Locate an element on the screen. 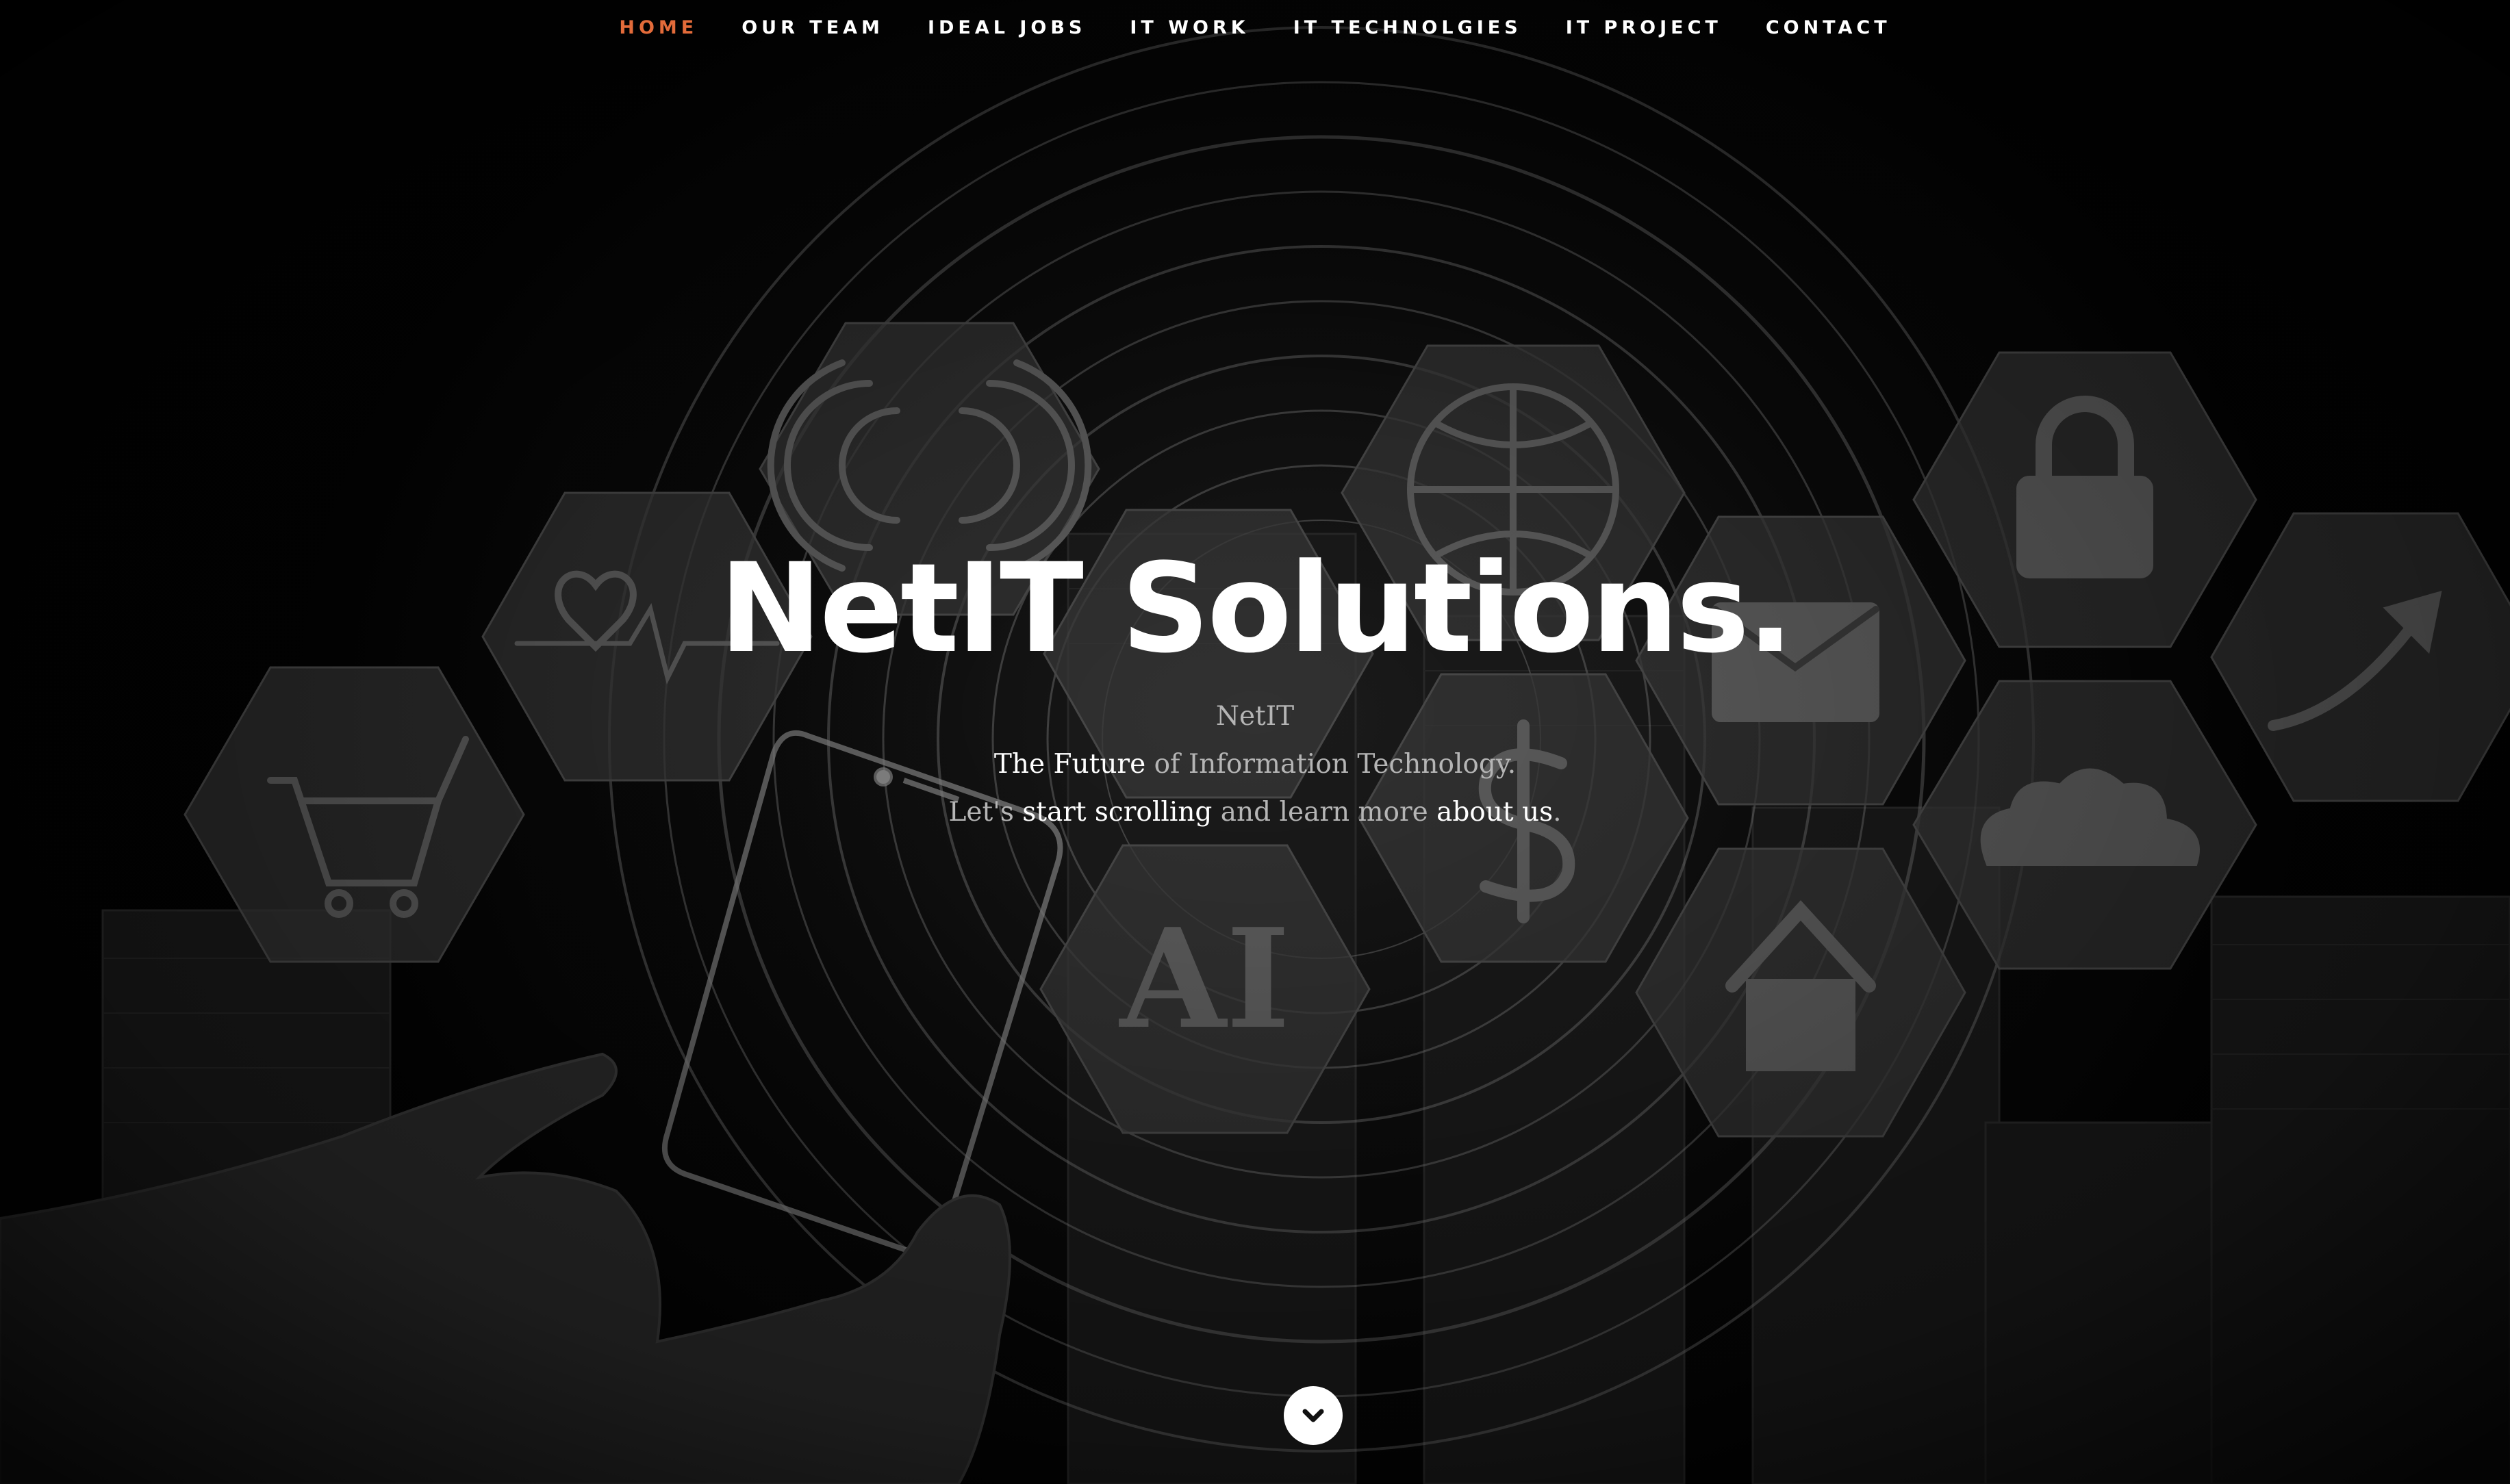 This screenshot has width=2510, height=1484. scroll-down-button is located at coordinates (1313, 1415).